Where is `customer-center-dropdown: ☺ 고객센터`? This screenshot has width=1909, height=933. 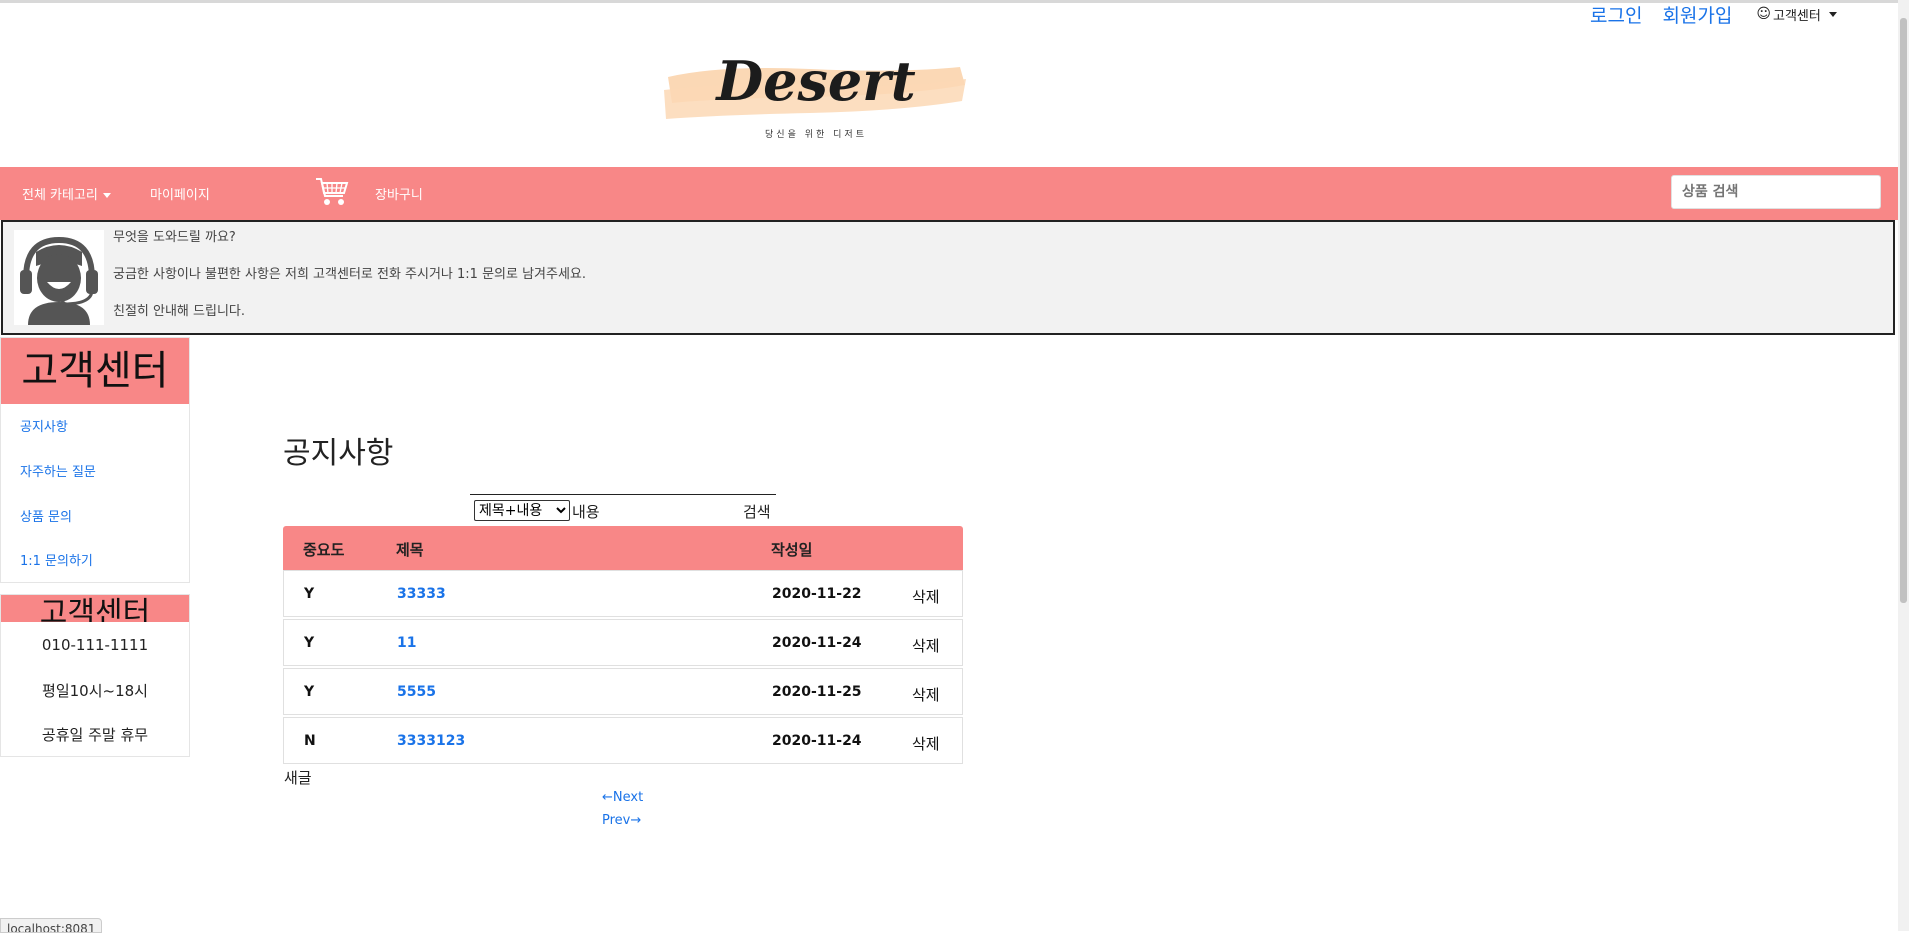 customer-center-dropdown: ☺ 고객센터 is located at coordinates (1796, 14).